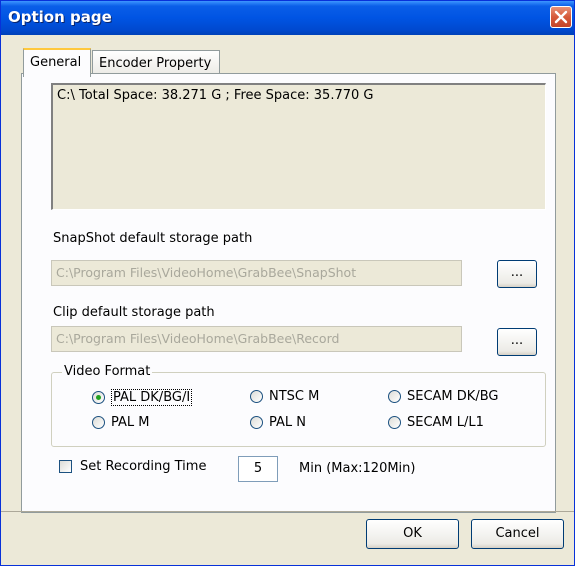 The width and height of the screenshot is (575, 566). Describe the element at coordinates (60, 17) in the screenshot. I see `window-title: Option page` at that location.